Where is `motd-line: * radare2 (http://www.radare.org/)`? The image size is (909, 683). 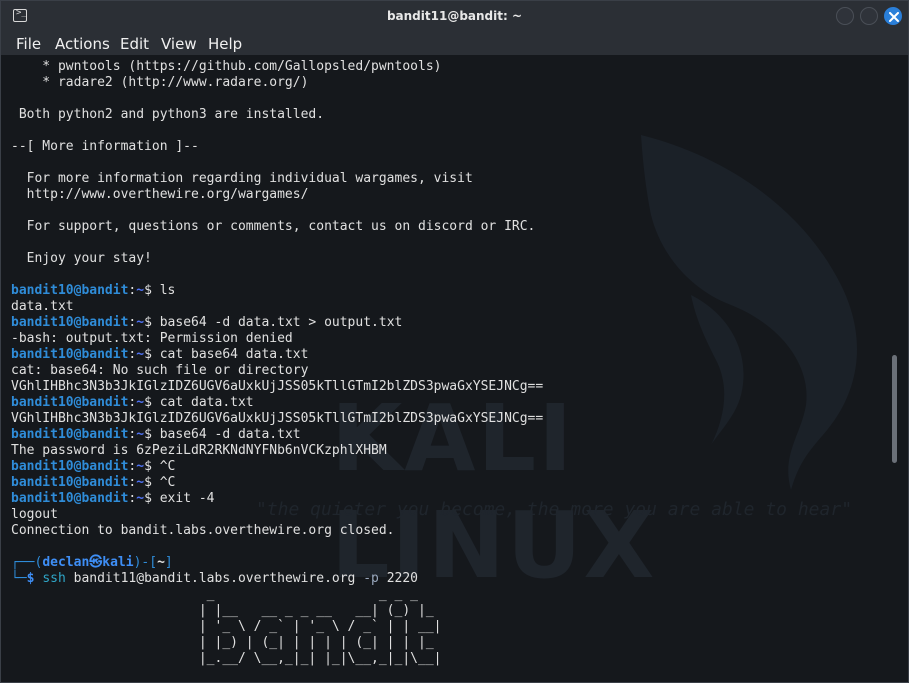 motd-line: * radare2 (http://www.radare.org/) is located at coordinates (160, 82).